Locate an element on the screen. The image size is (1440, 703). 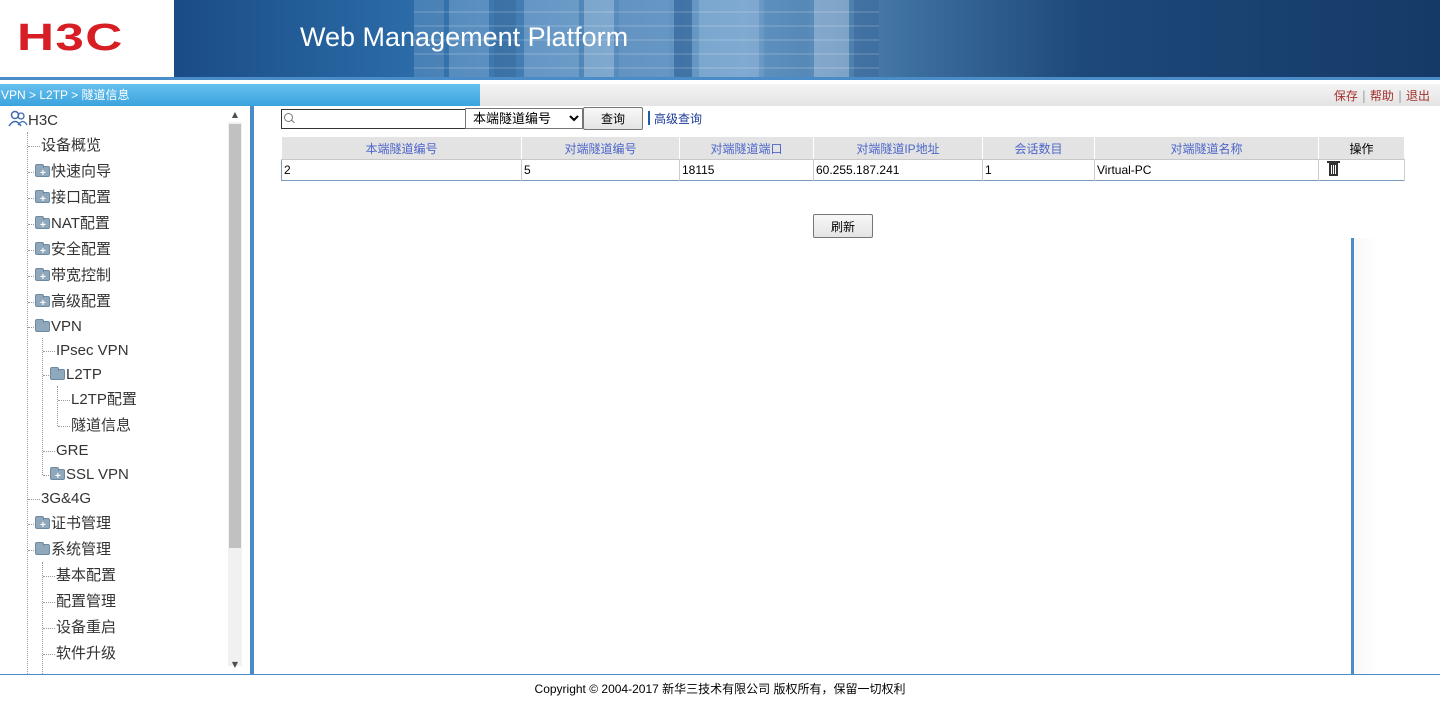
nav-label: 快速向导 is located at coordinates (81, 171).